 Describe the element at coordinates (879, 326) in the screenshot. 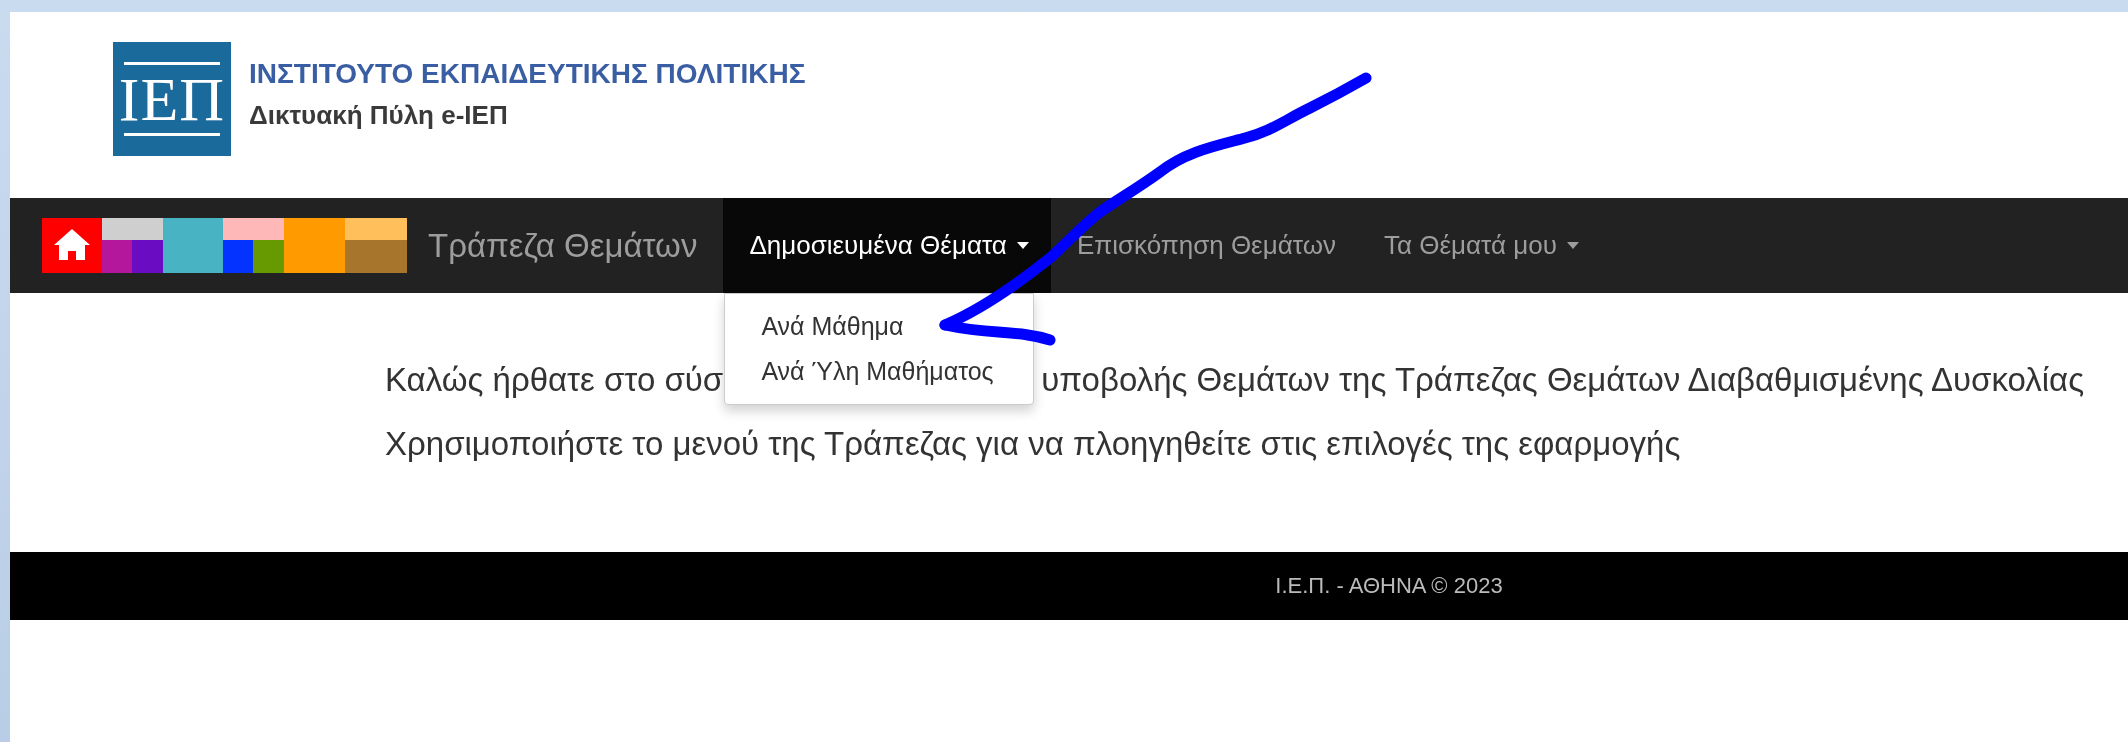

I see `dropdown-item: Ανά Μάθημα` at that location.